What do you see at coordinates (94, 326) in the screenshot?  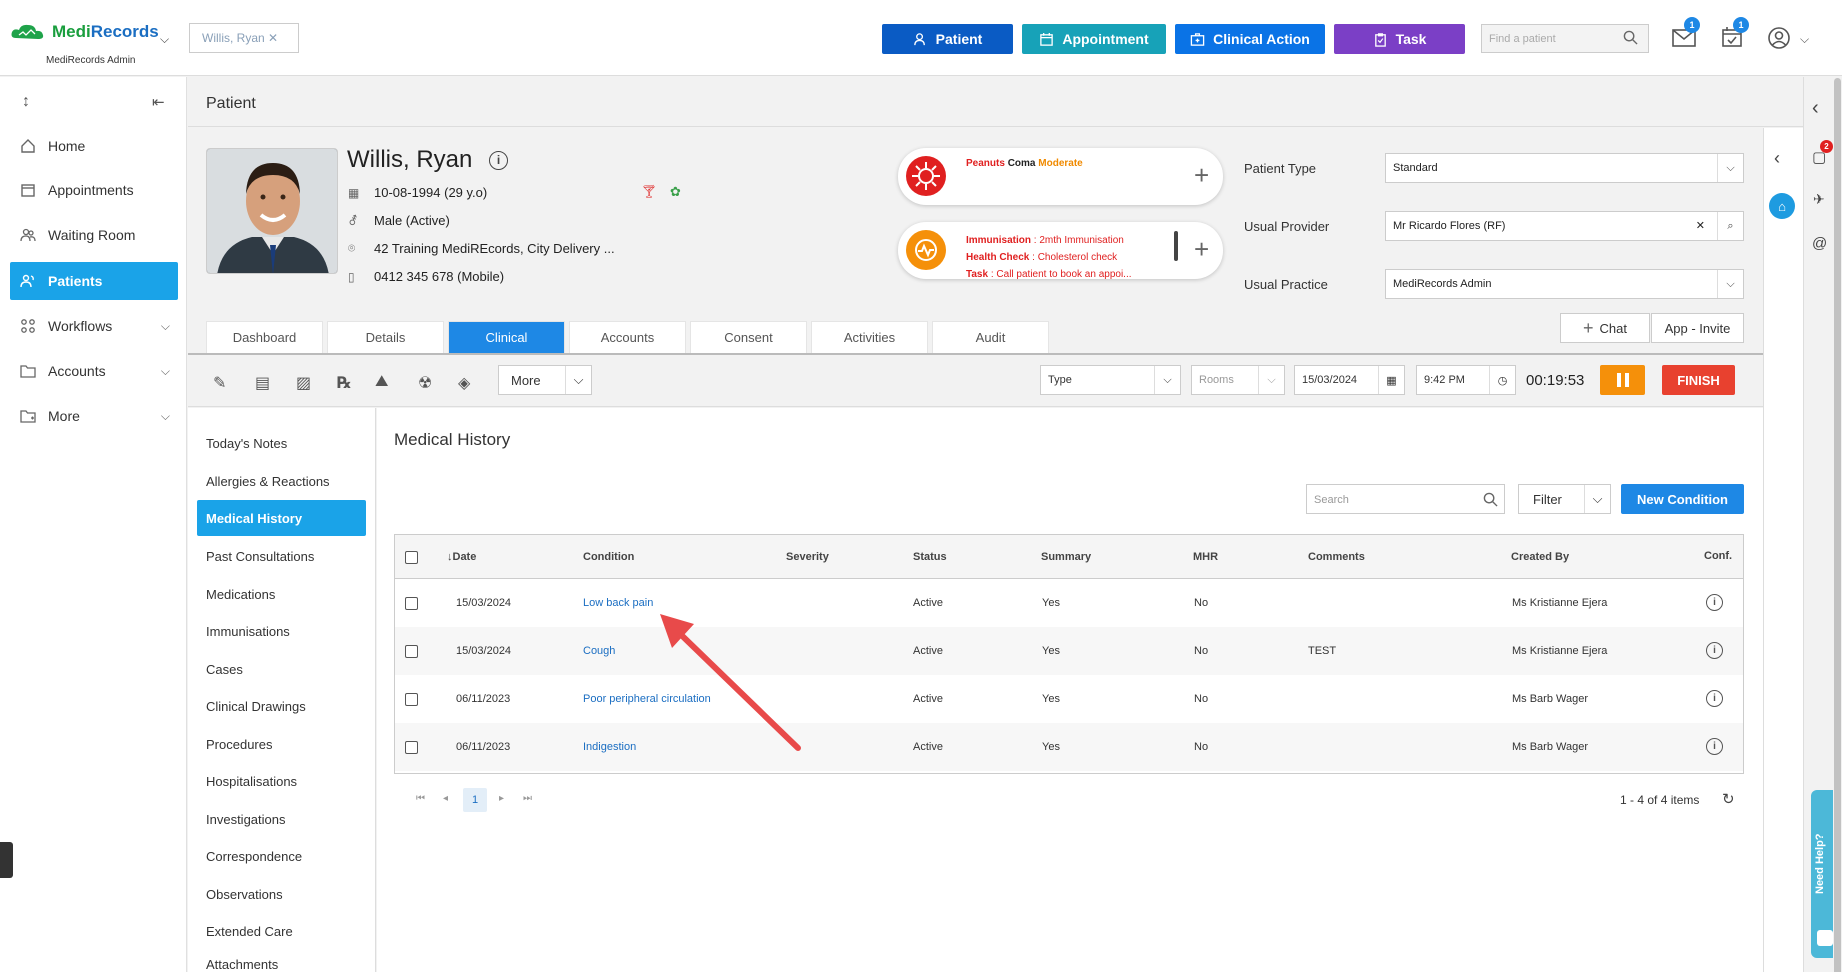 I see `sidebar-item-workflows: Workflows ⌵` at bounding box center [94, 326].